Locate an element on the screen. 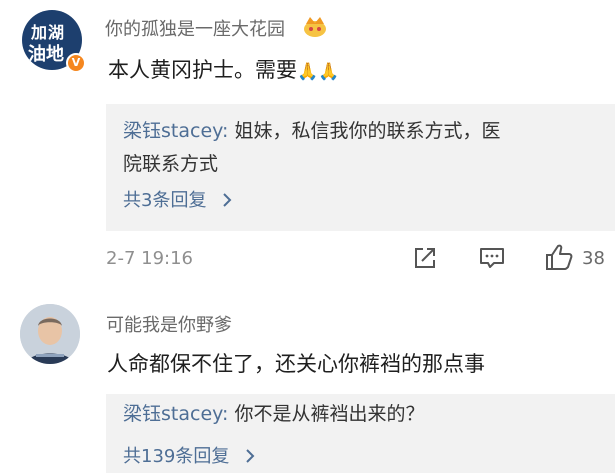 The image size is (615, 473). reply-count-label: 共3条回复 is located at coordinates (165, 200).